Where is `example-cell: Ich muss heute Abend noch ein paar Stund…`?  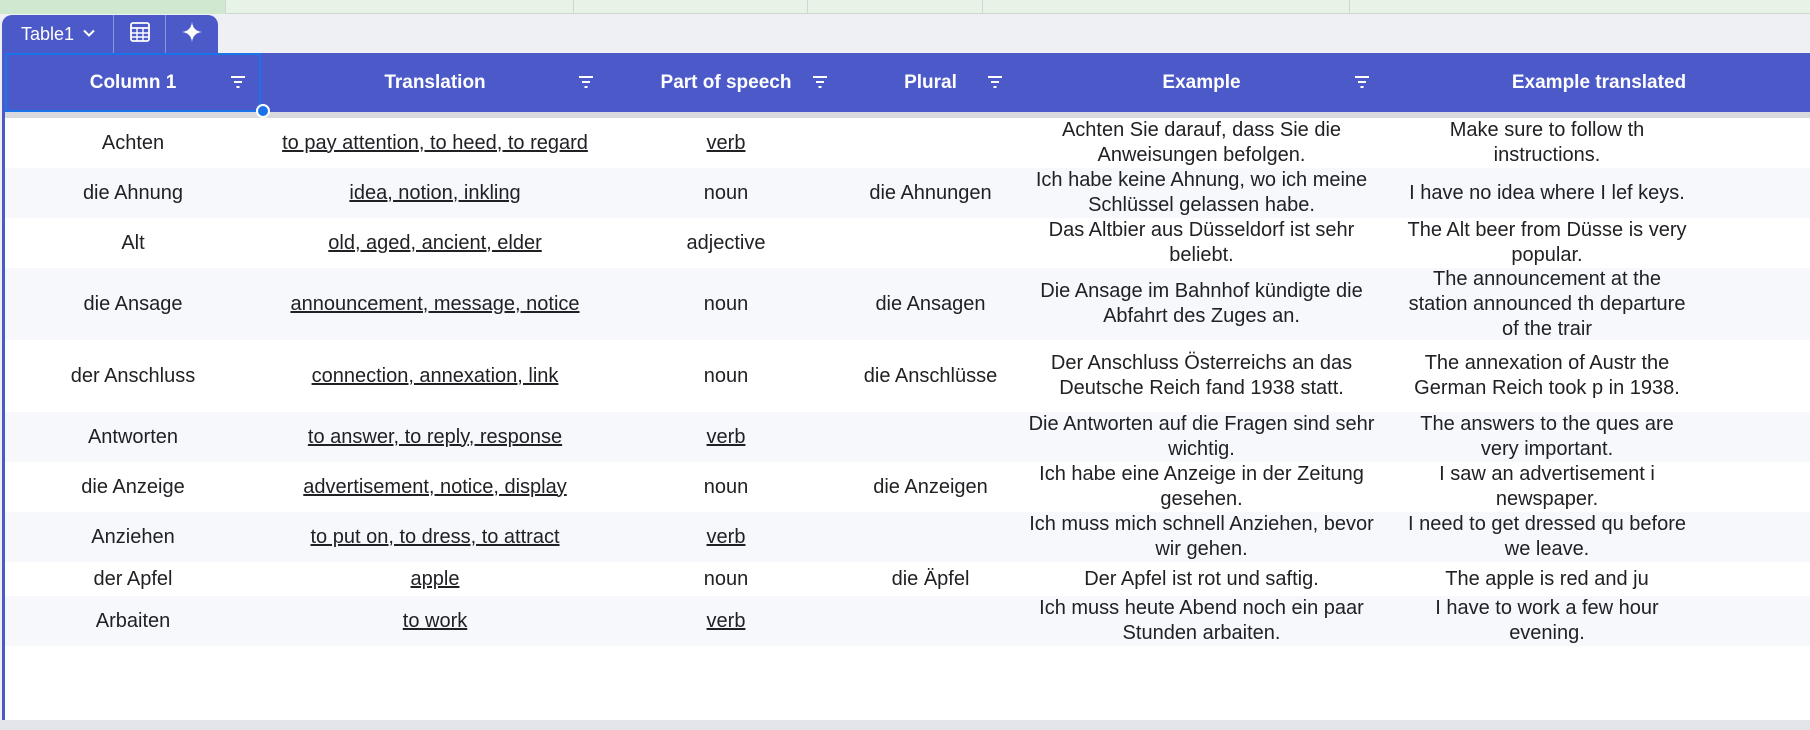
example-cell: Ich muss heute Abend noch ein paar Stund… is located at coordinates (1201, 621).